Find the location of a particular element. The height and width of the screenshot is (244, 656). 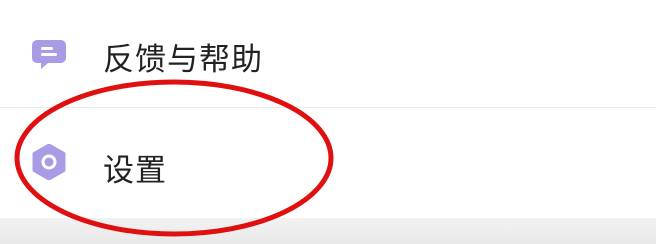

section-separator is located at coordinates (328, 231).